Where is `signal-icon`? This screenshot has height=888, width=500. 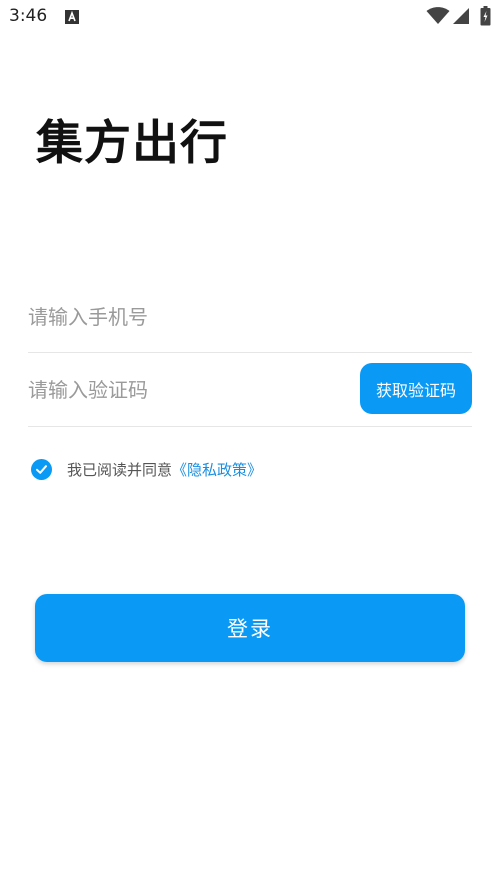 signal-icon is located at coordinates (461, 16).